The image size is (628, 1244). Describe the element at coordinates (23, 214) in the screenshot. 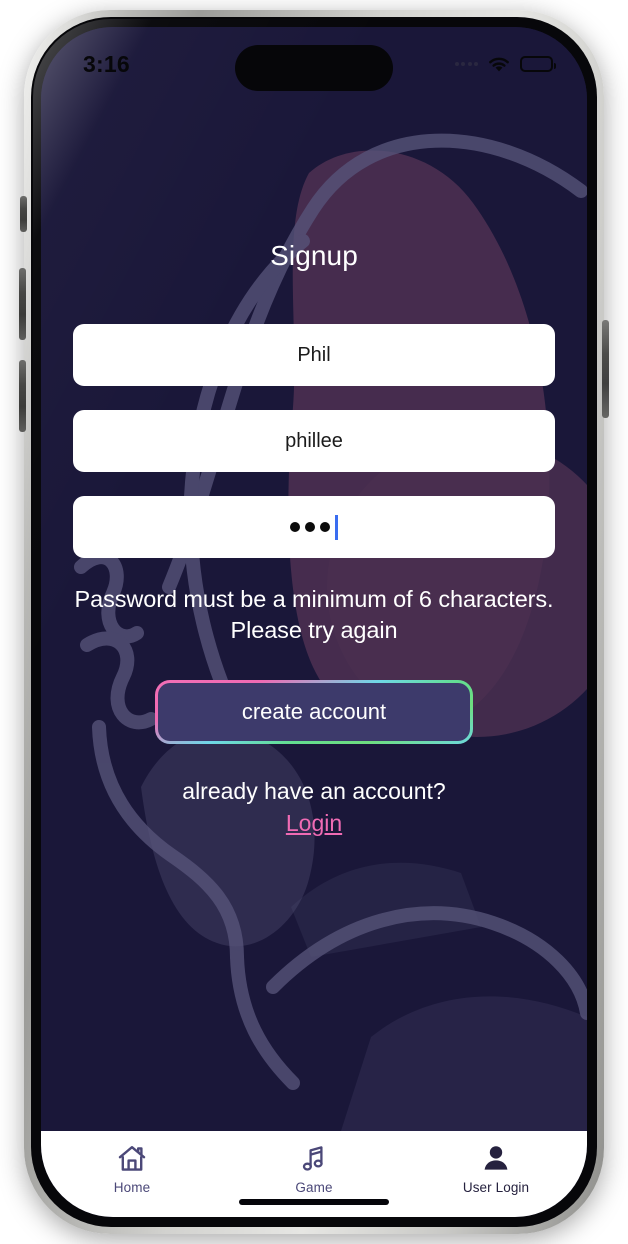

I see `mute-switch-button` at that location.